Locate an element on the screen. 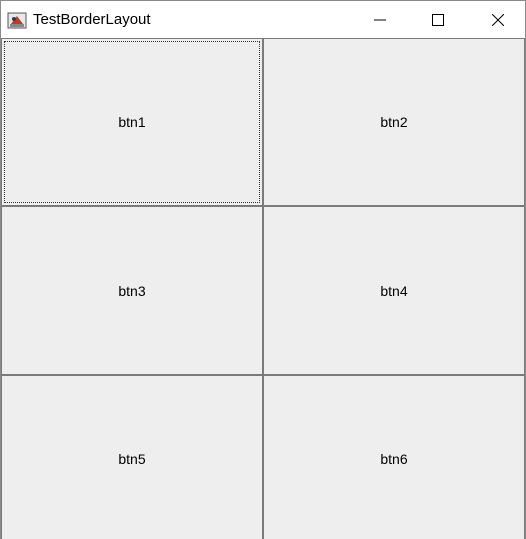  close-button is located at coordinates (498, 19).